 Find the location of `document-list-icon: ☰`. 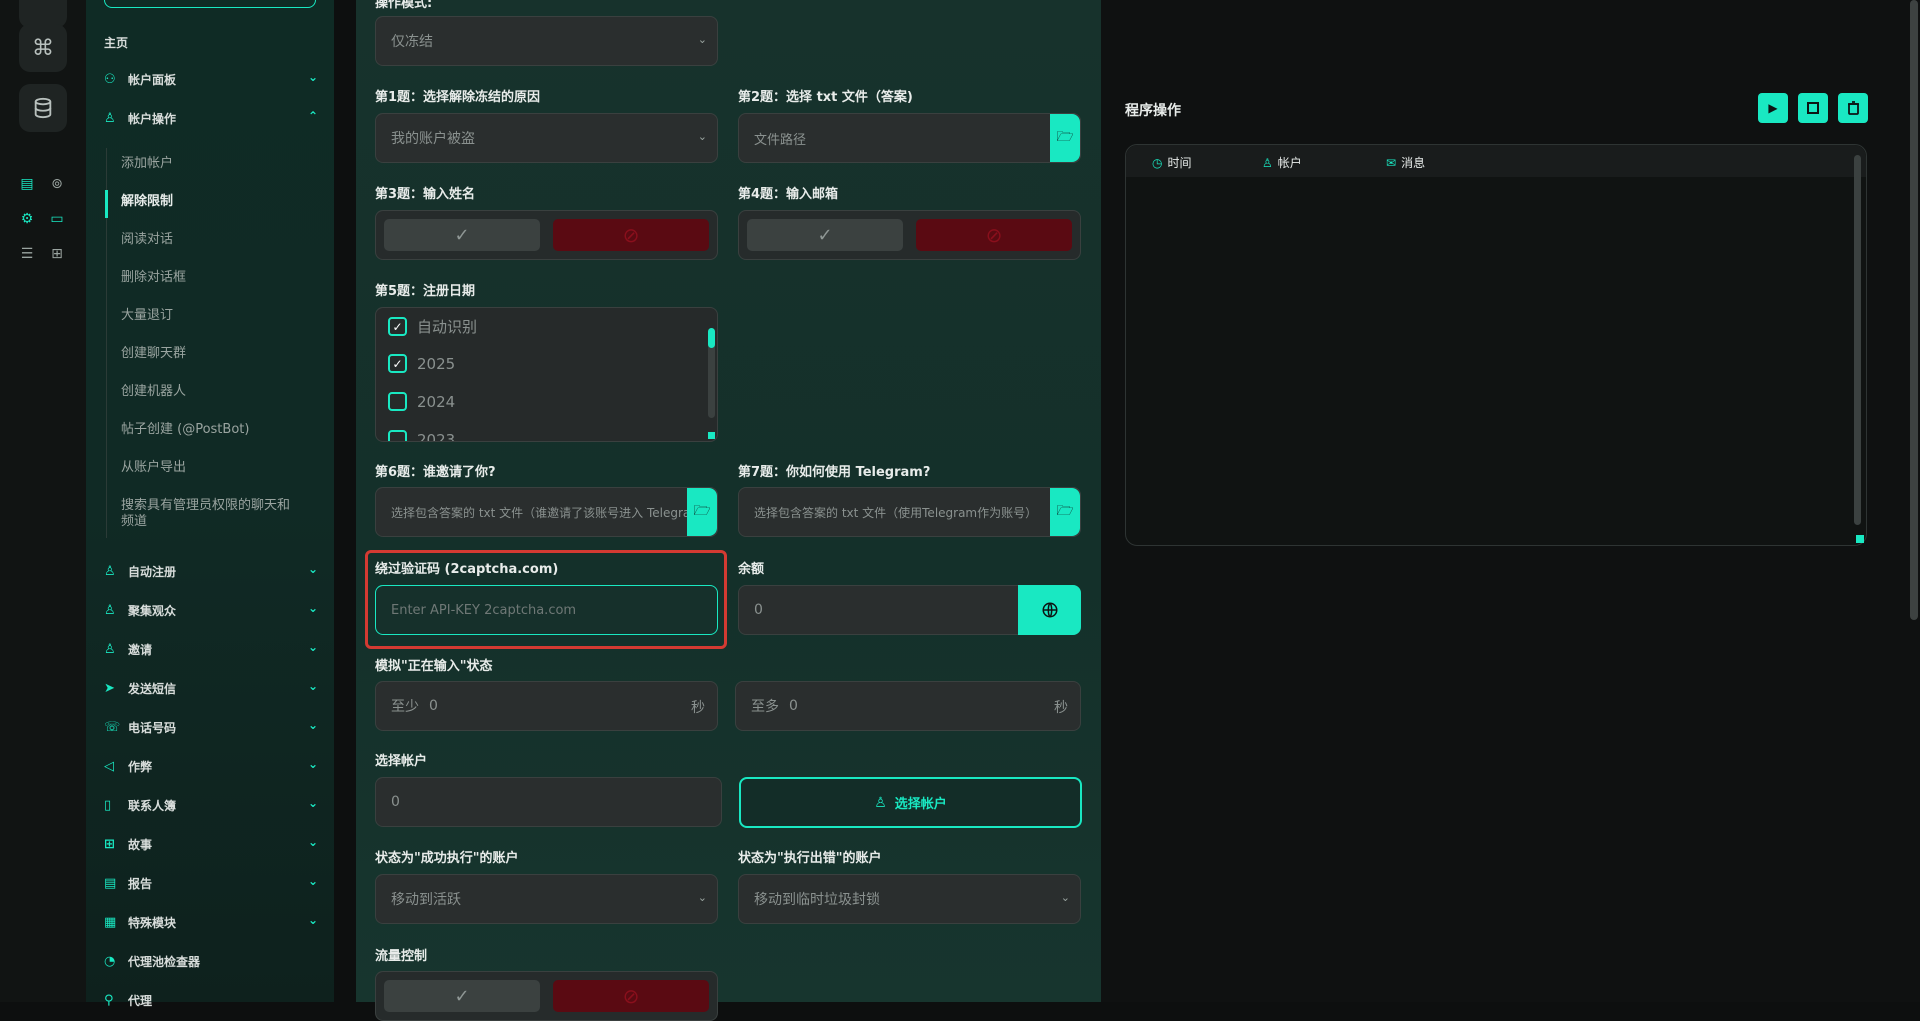

document-list-icon: ☰ is located at coordinates (27, 254).